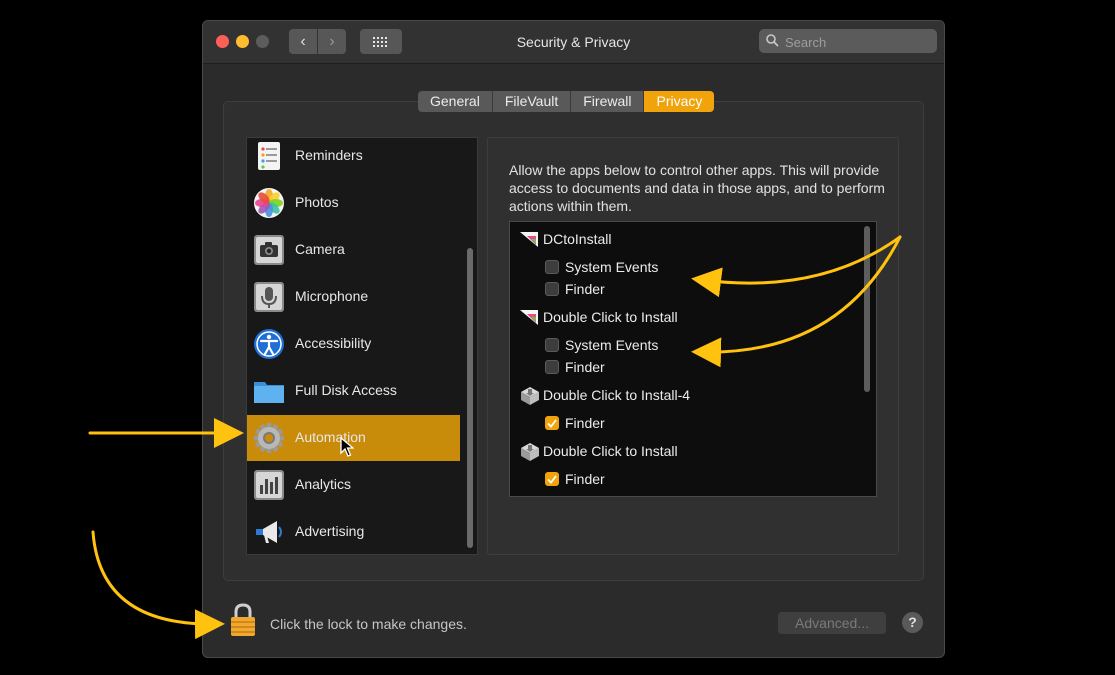 Image resolution: width=1115 pixels, height=675 pixels. I want to click on app-row-double-click-to-install-b: Double Click to Install, so click(680, 451).